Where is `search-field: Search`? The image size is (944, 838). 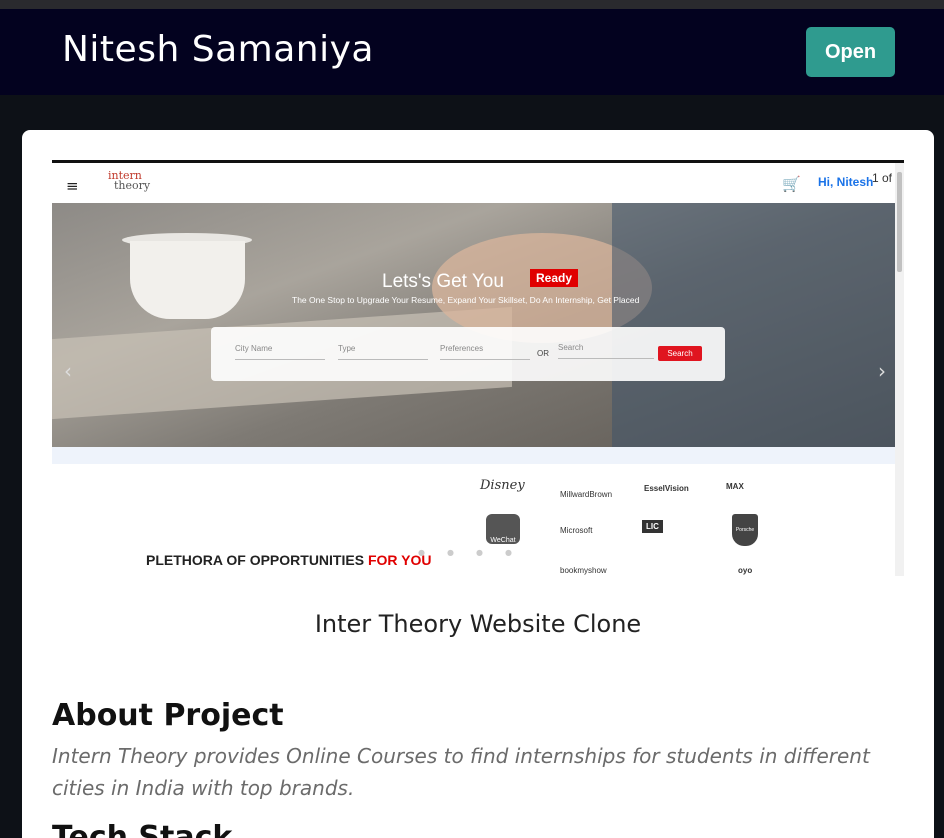 search-field: Search is located at coordinates (606, 351).